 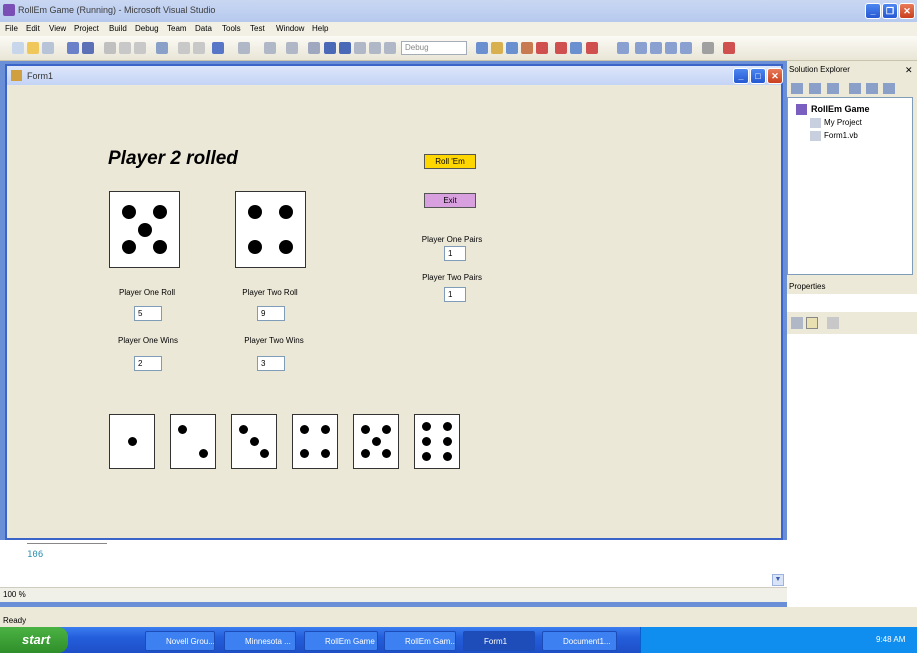 What do you see at coordinates (815, 136) in the screenshot?
I see `vb-file-icon` at bounding box center [815, 136].